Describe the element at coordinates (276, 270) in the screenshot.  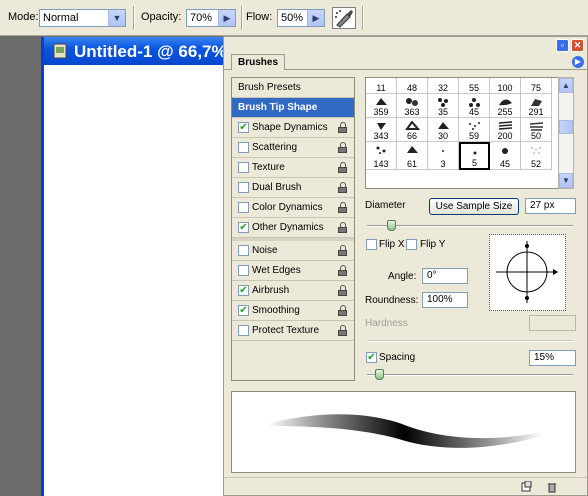
I see `list-item-label: Wet Edges` at that location.